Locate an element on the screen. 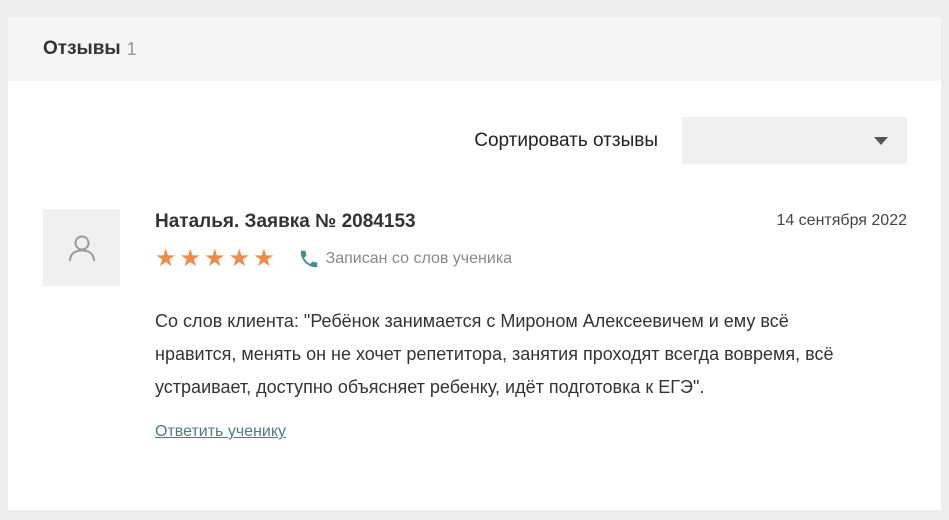 This screenshot has width=949, height=520. reviews-header: Отзывы 1 is located at coordinates (474, 49).